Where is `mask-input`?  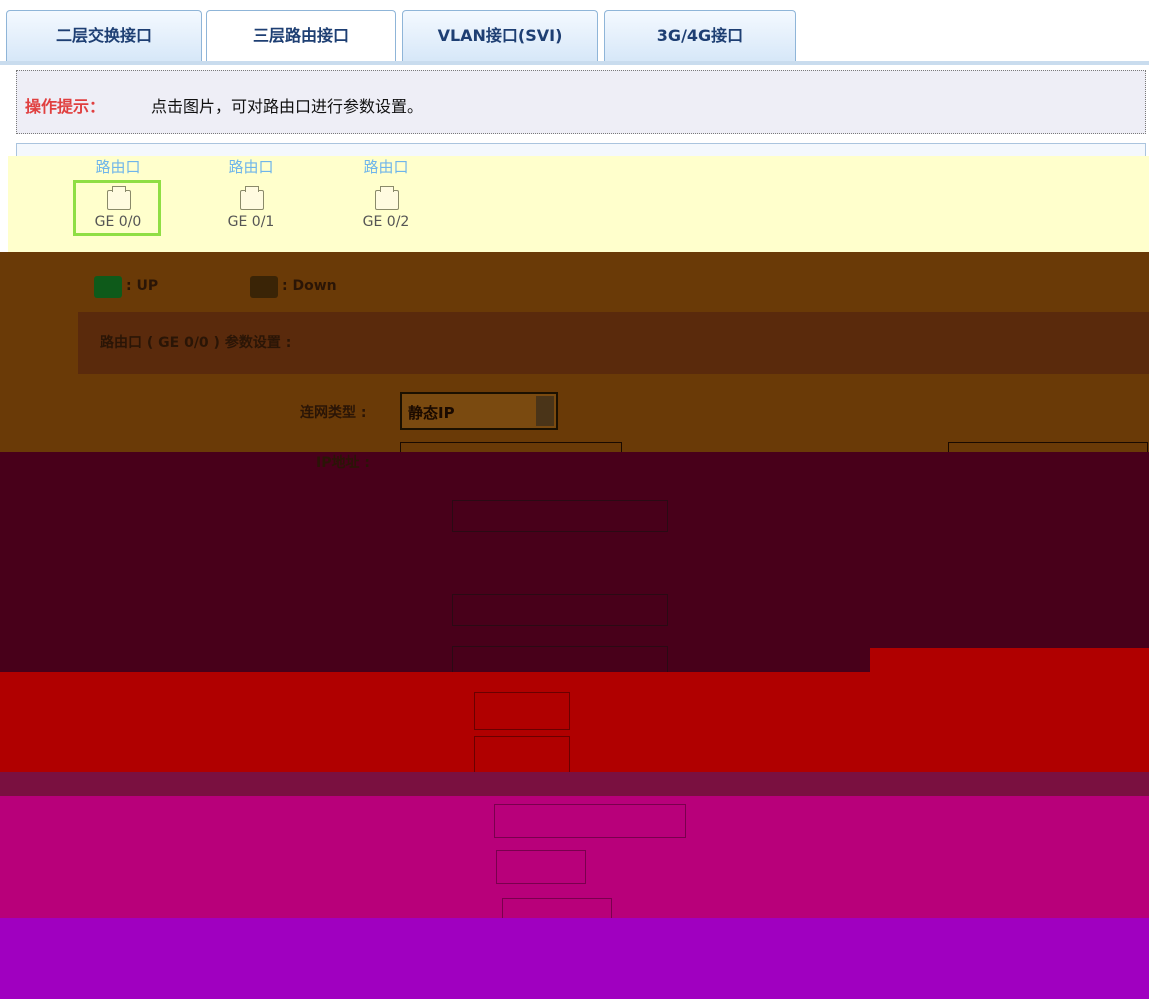 mask-input is located at coordinates (560, 516).